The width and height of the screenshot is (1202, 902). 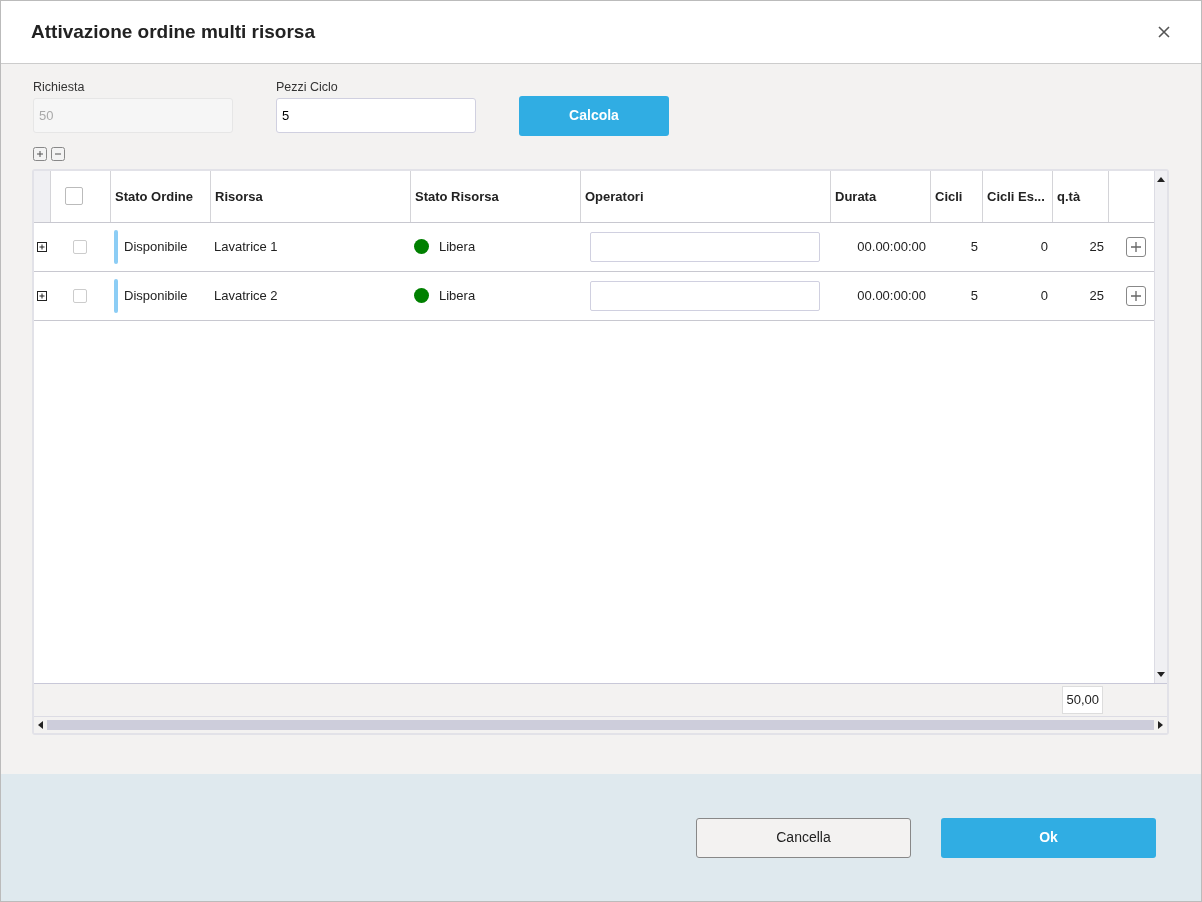 I want to click on expand-all-icon, so click(x=40, y=153).